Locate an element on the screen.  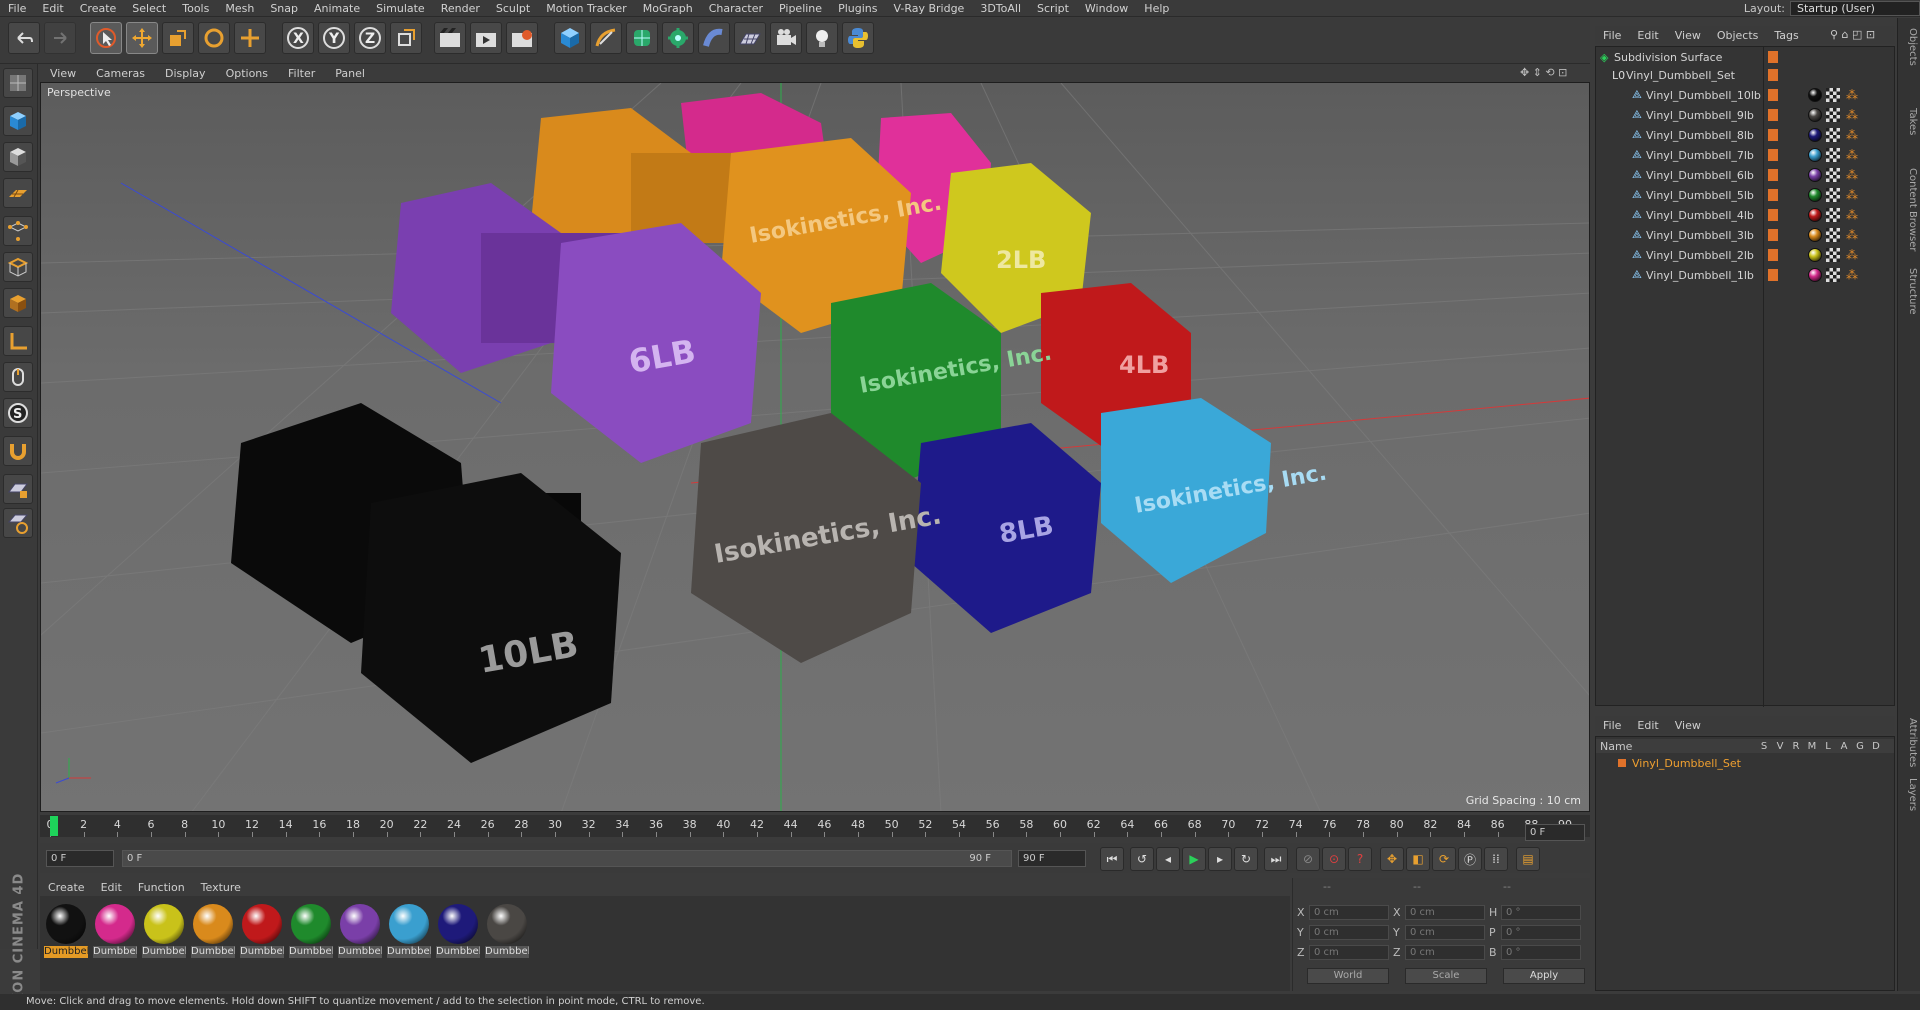
object-menu-tags: Tags is located at coordinates (1786, 35).